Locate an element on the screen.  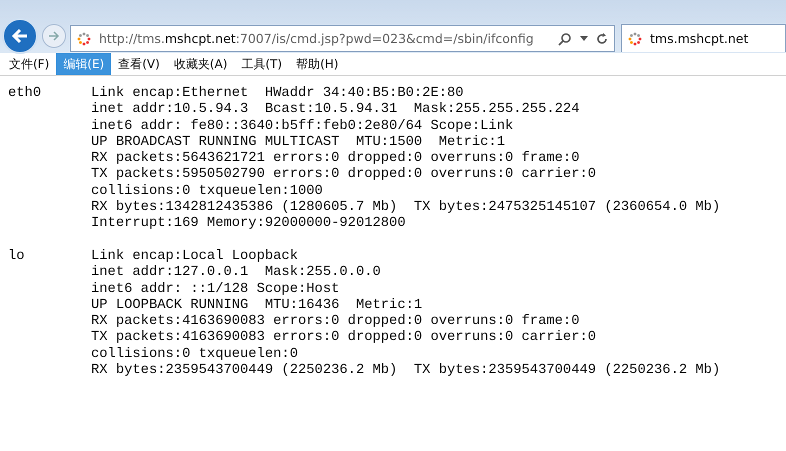
output-line: Link encap:Local Loopback is located at coordinates (195, 256).